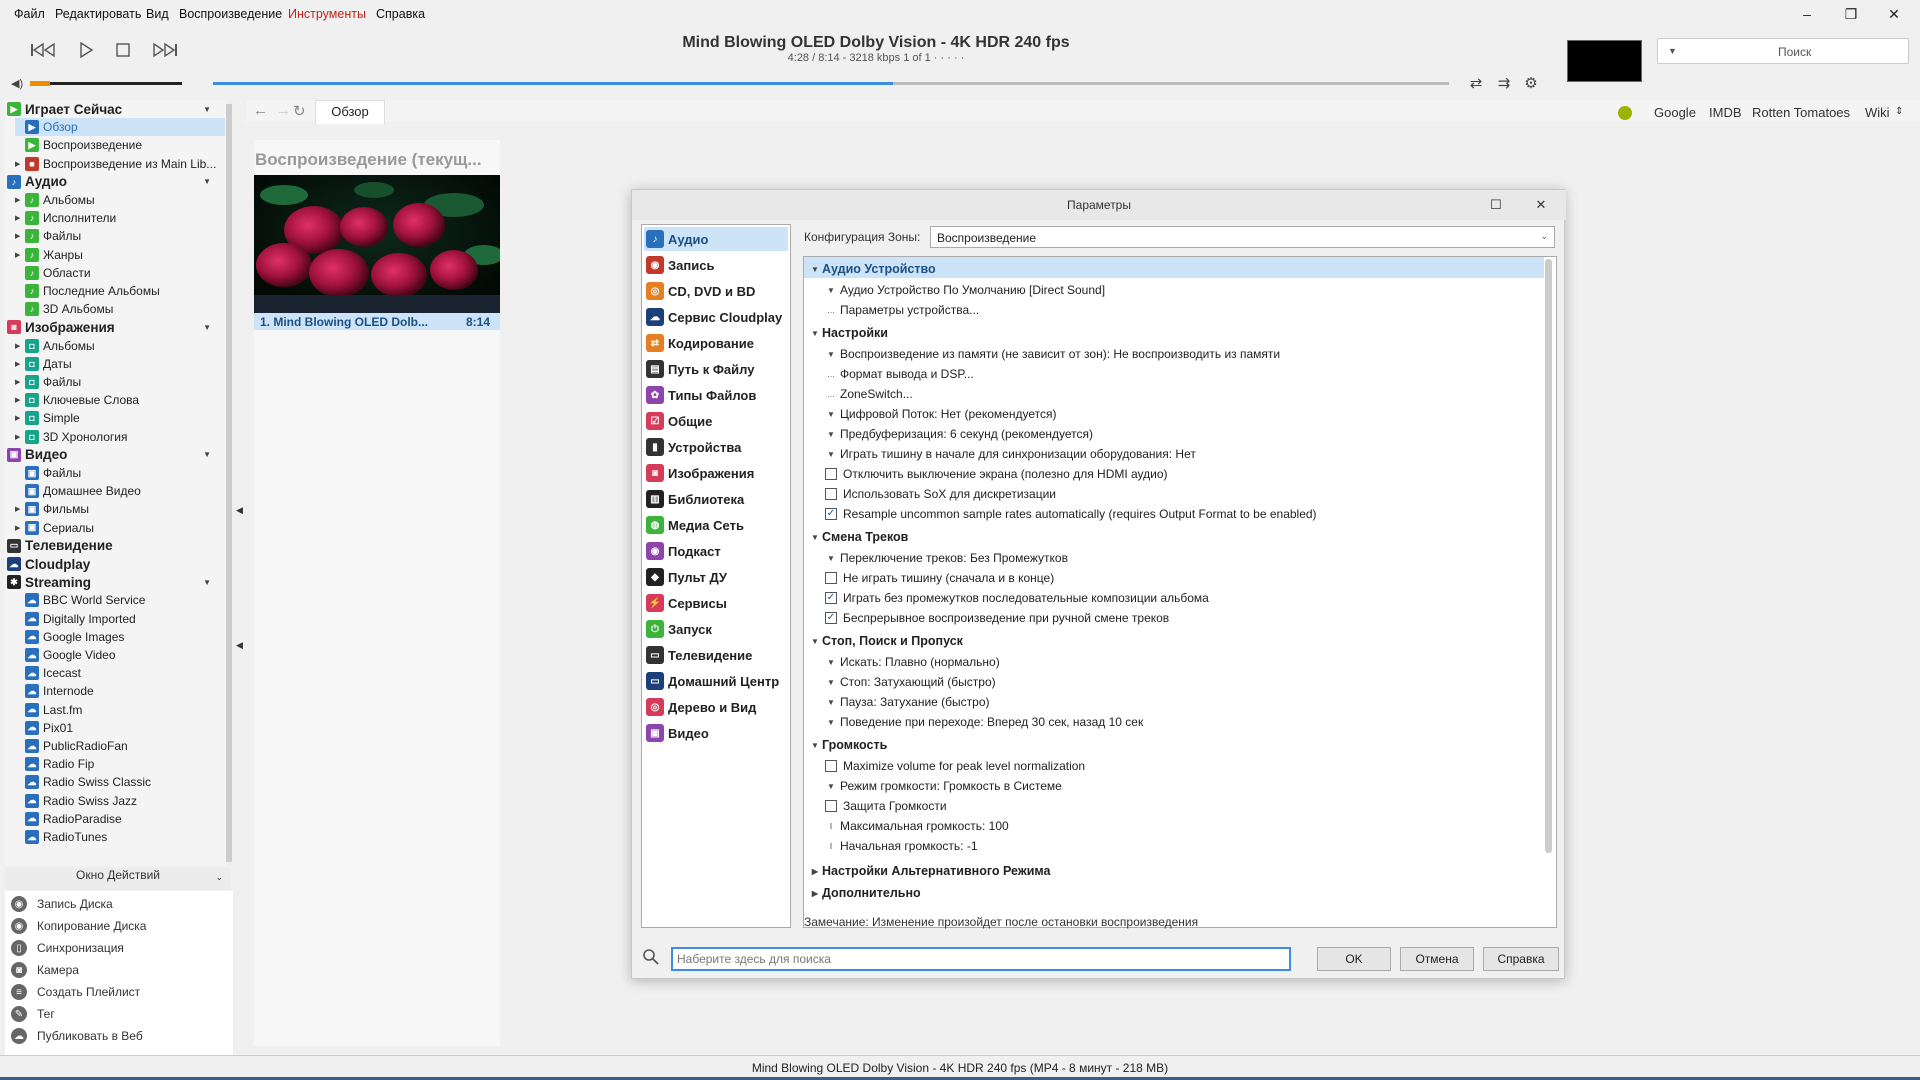 This screenshot has width=1920, height=1080. Describe the element at coordinates (229, 483) in the screenshot. I see `sidebar-scrollbar` at that location.